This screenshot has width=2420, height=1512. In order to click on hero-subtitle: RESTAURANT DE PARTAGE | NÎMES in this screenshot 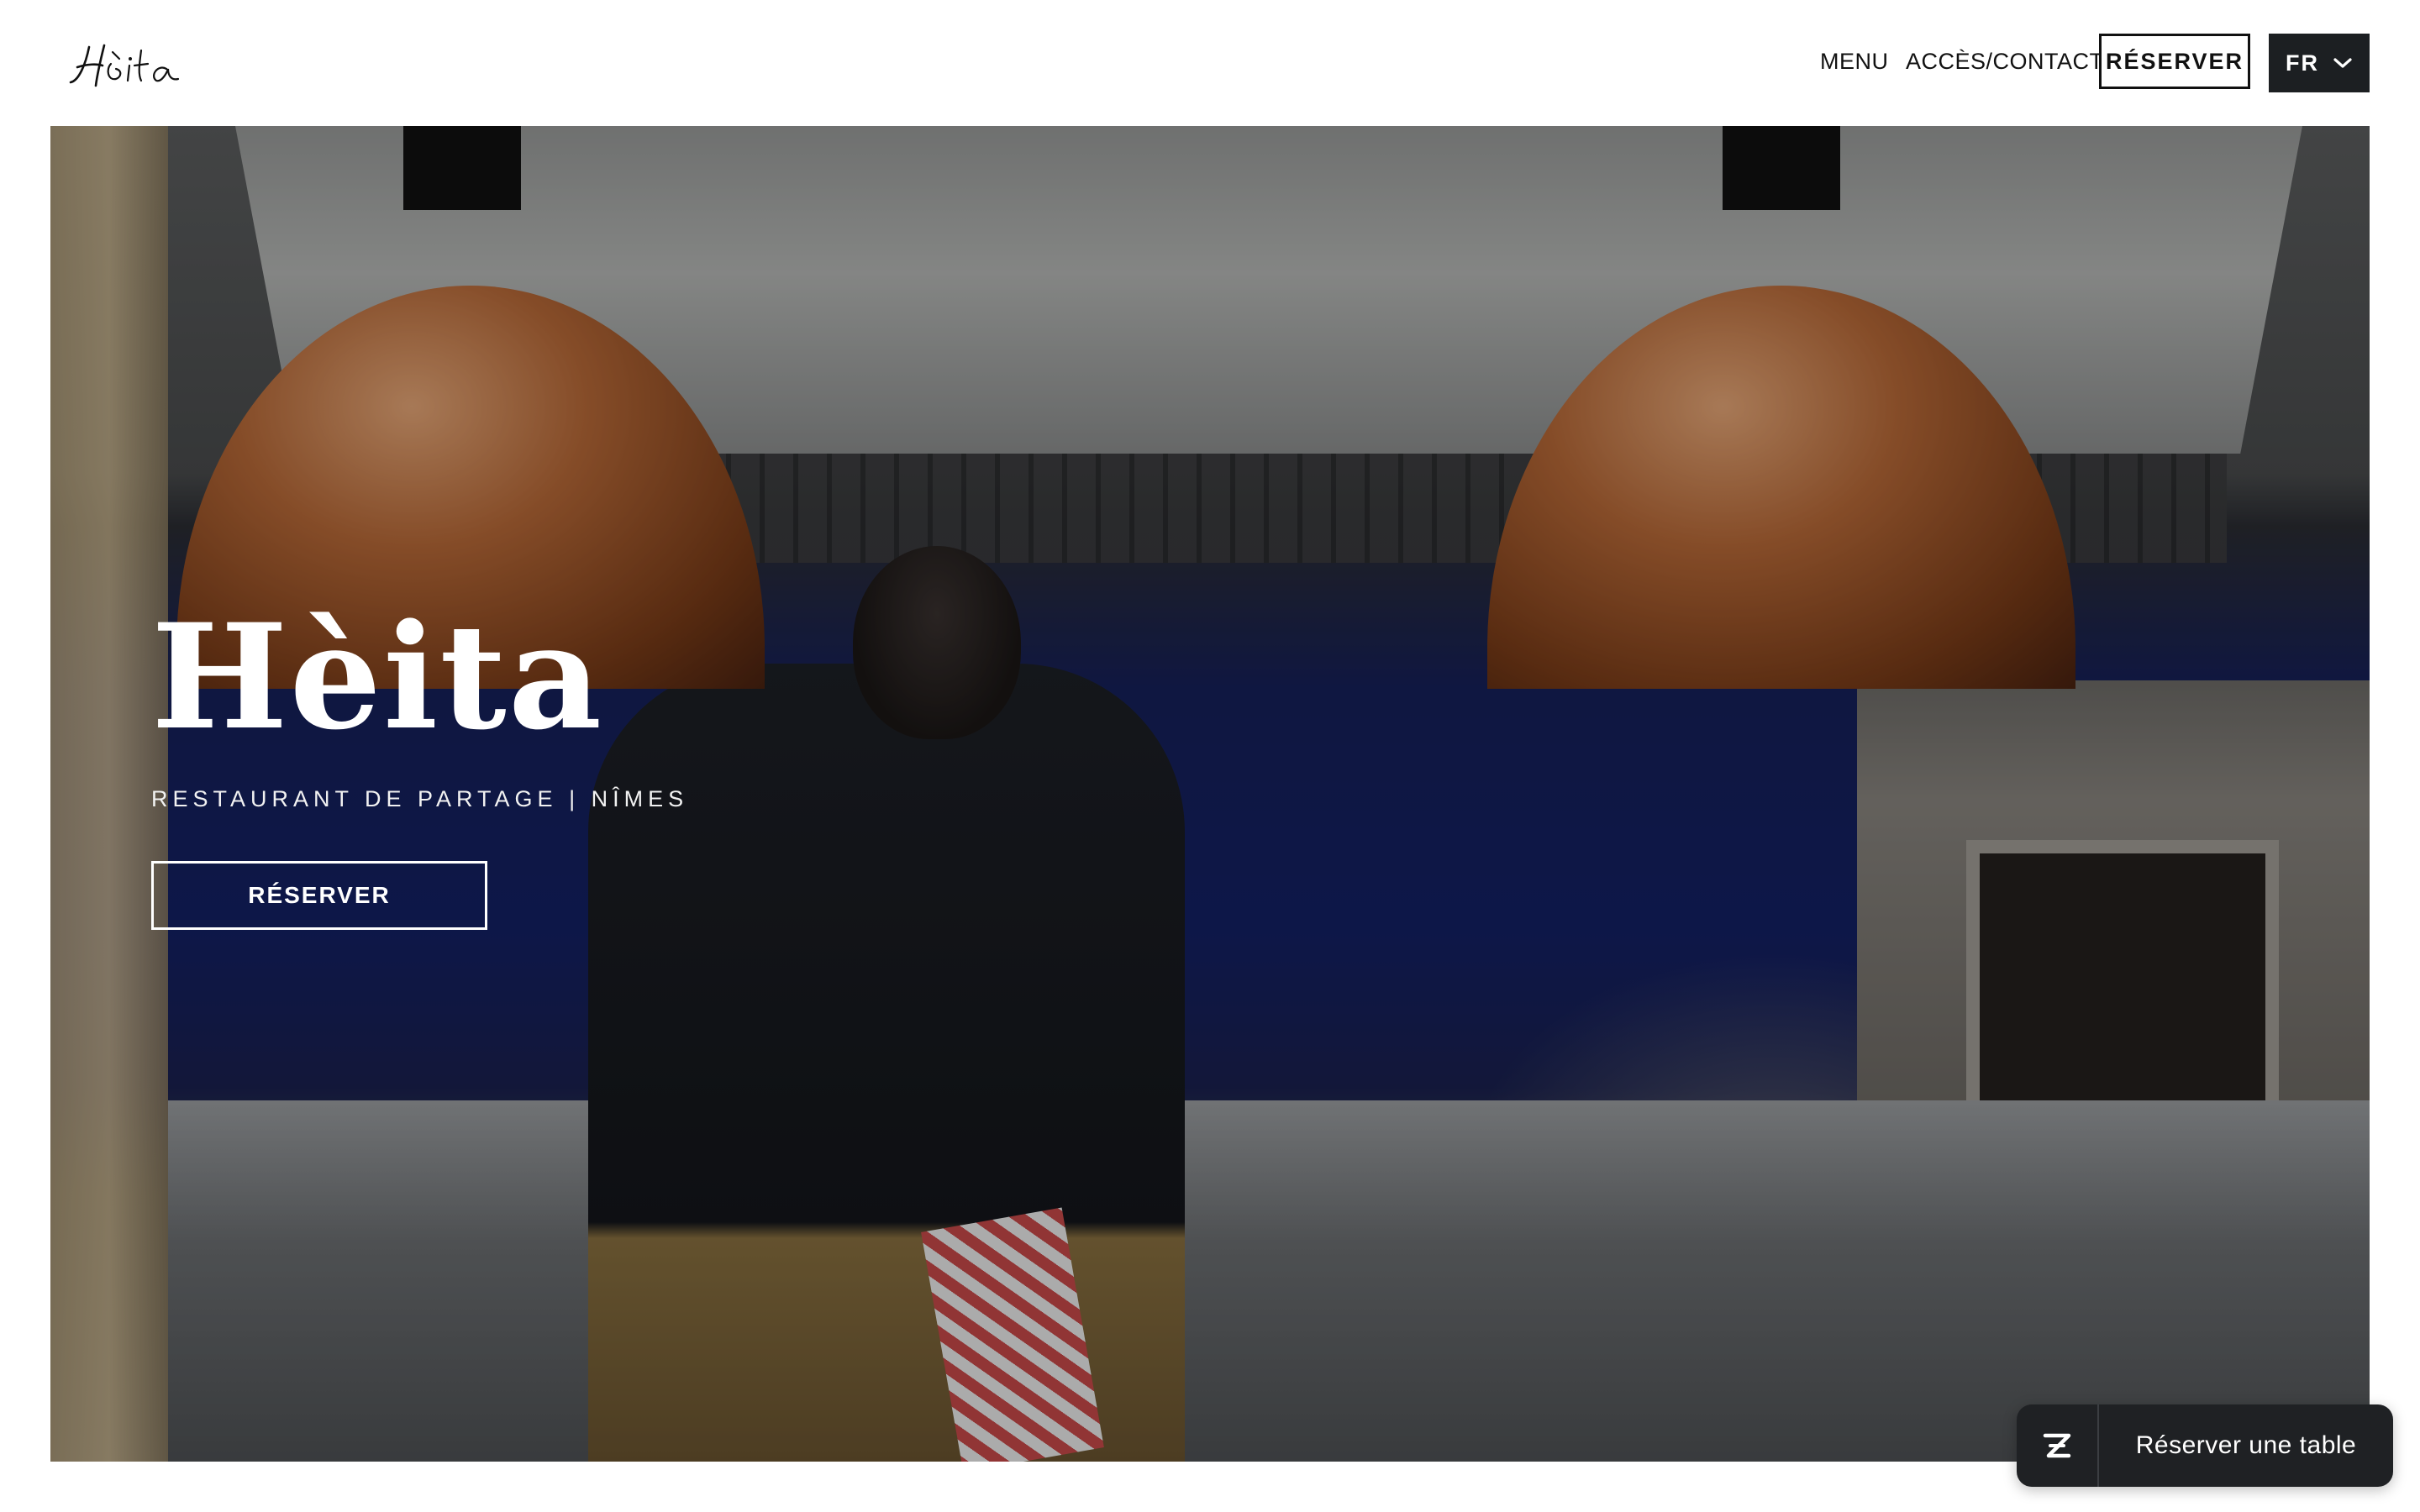, I will do `click(420, 798)`.